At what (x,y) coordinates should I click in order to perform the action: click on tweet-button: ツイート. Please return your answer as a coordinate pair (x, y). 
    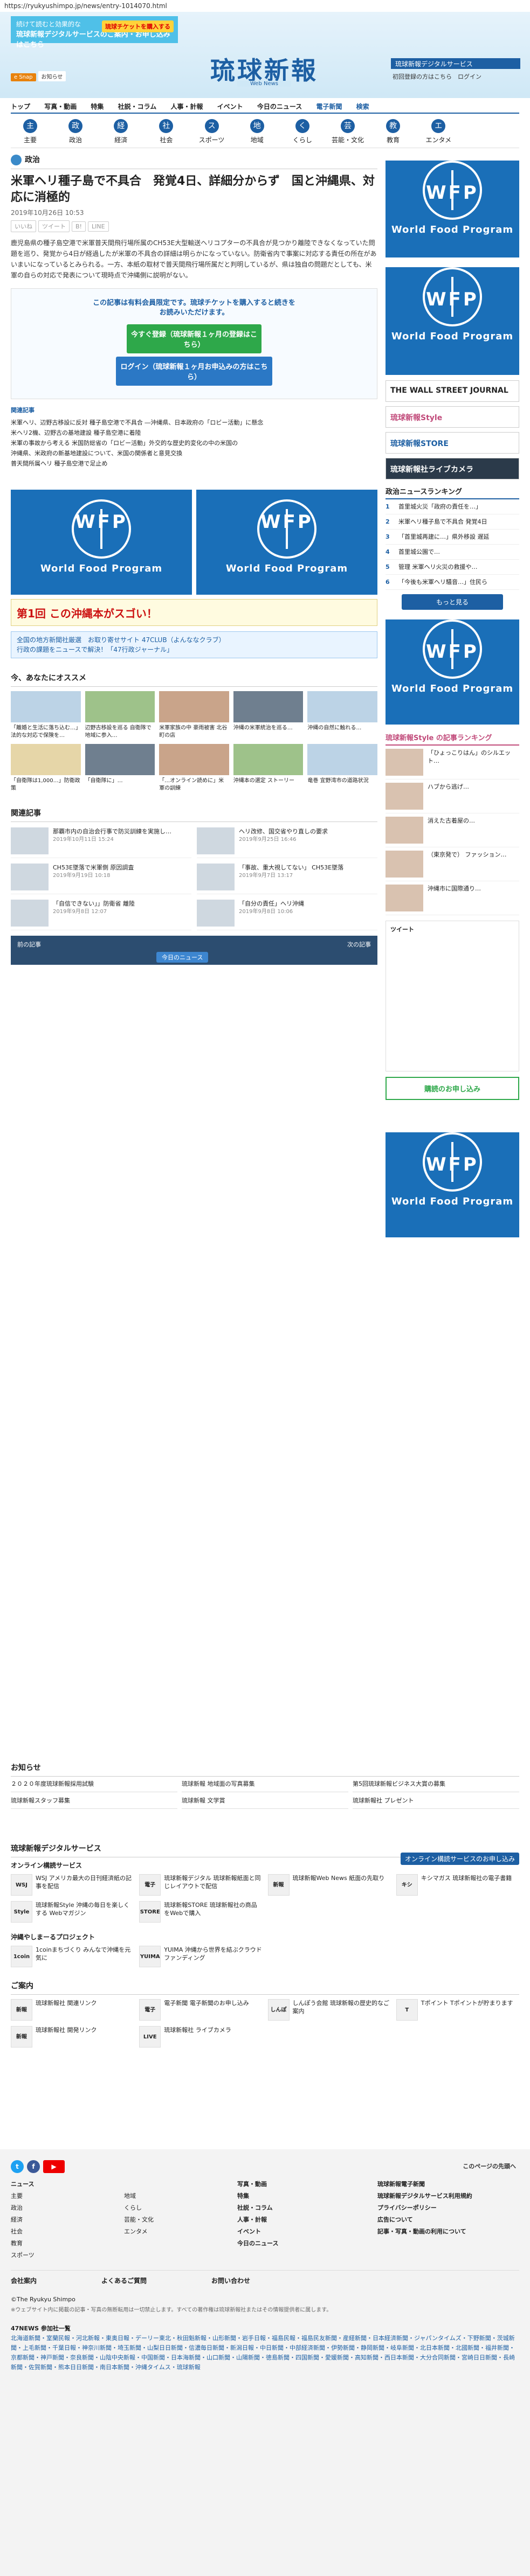
    Looking at the image, I should click on (54, 226).